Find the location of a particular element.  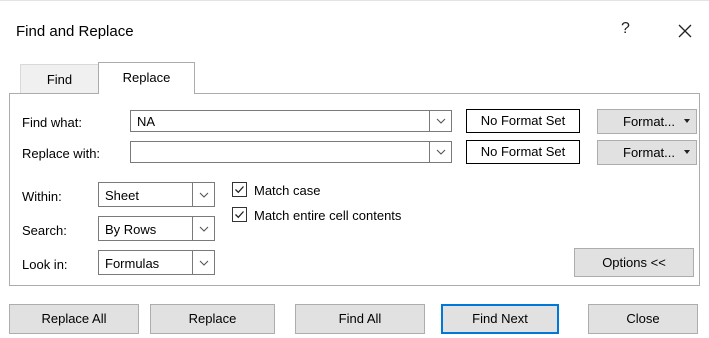

find-what-dropdown-button is located at coordinates (440, 121).